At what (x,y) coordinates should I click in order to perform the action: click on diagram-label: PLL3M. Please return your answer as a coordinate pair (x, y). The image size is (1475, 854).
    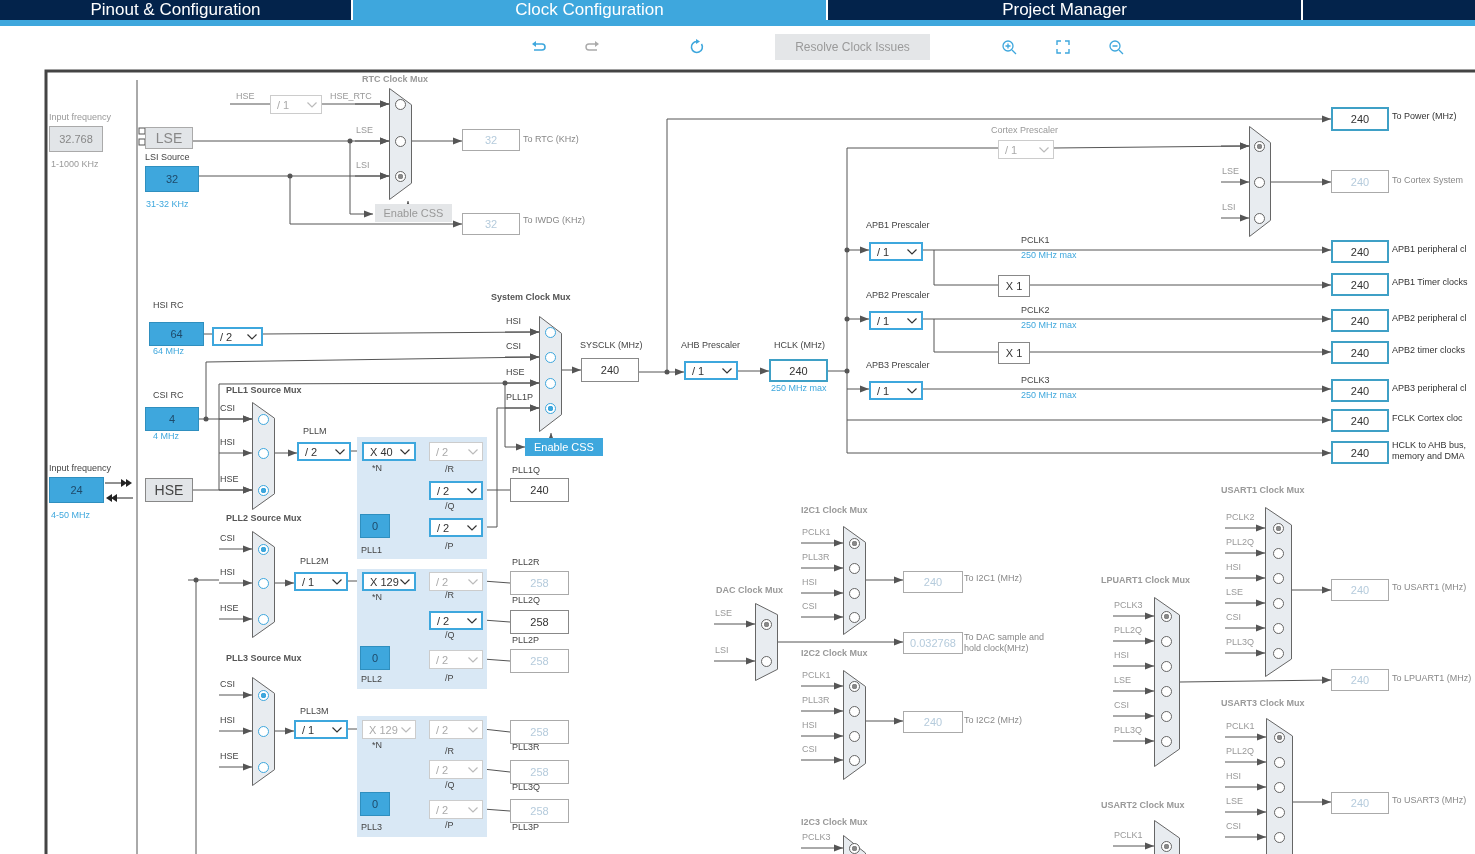
    Looking at the image, I should click on (314, 711).